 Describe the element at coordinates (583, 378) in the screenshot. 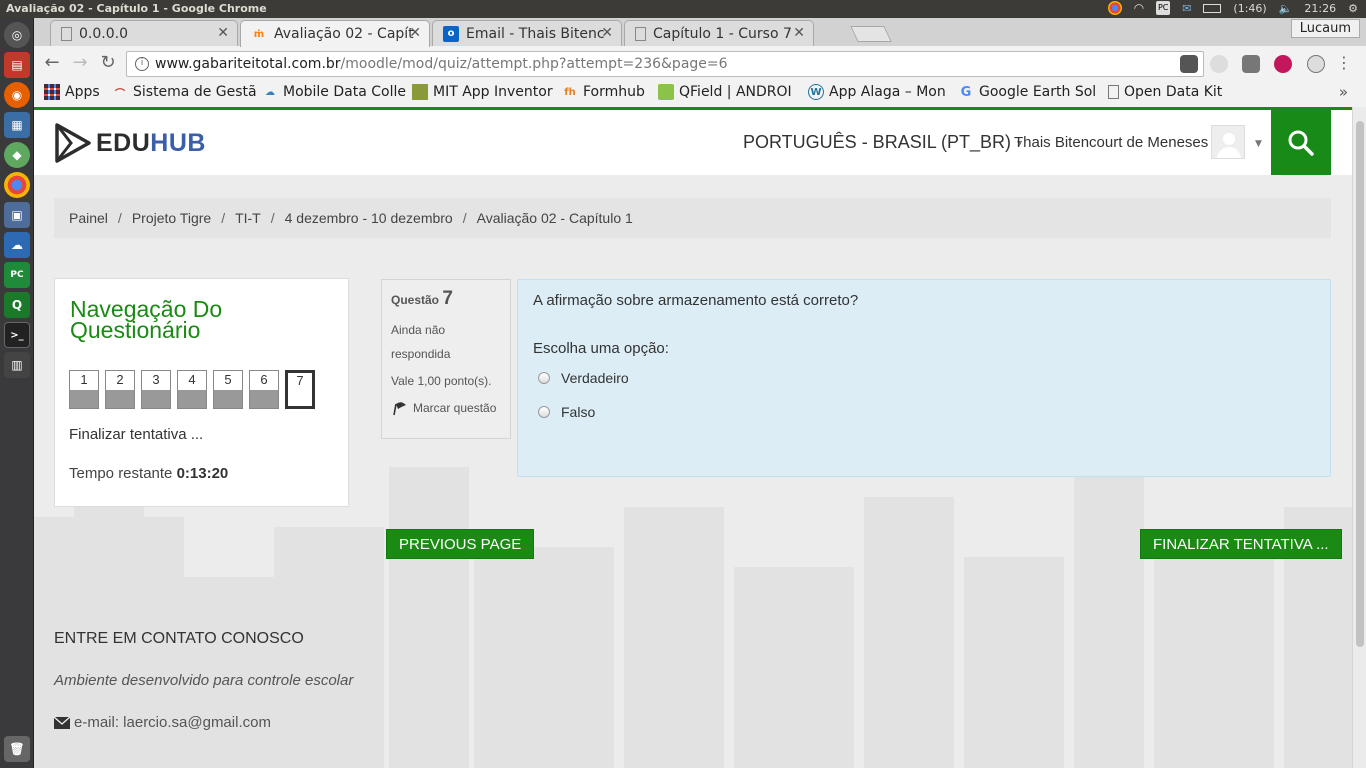

I see `answer-option-true: Verdadeiro` at that location.